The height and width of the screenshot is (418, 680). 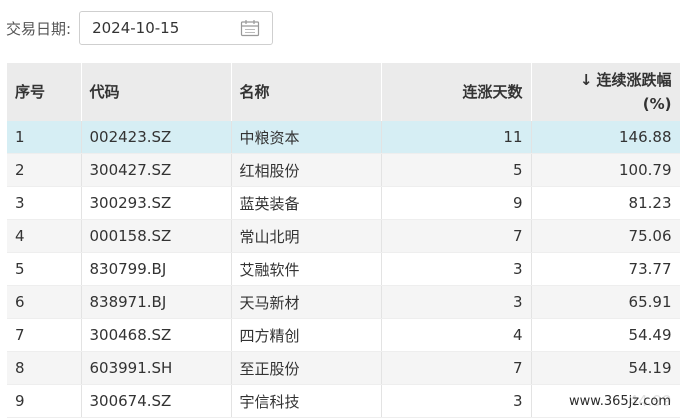 I want to click on cell-index: 6, so click(x=44, y=302).